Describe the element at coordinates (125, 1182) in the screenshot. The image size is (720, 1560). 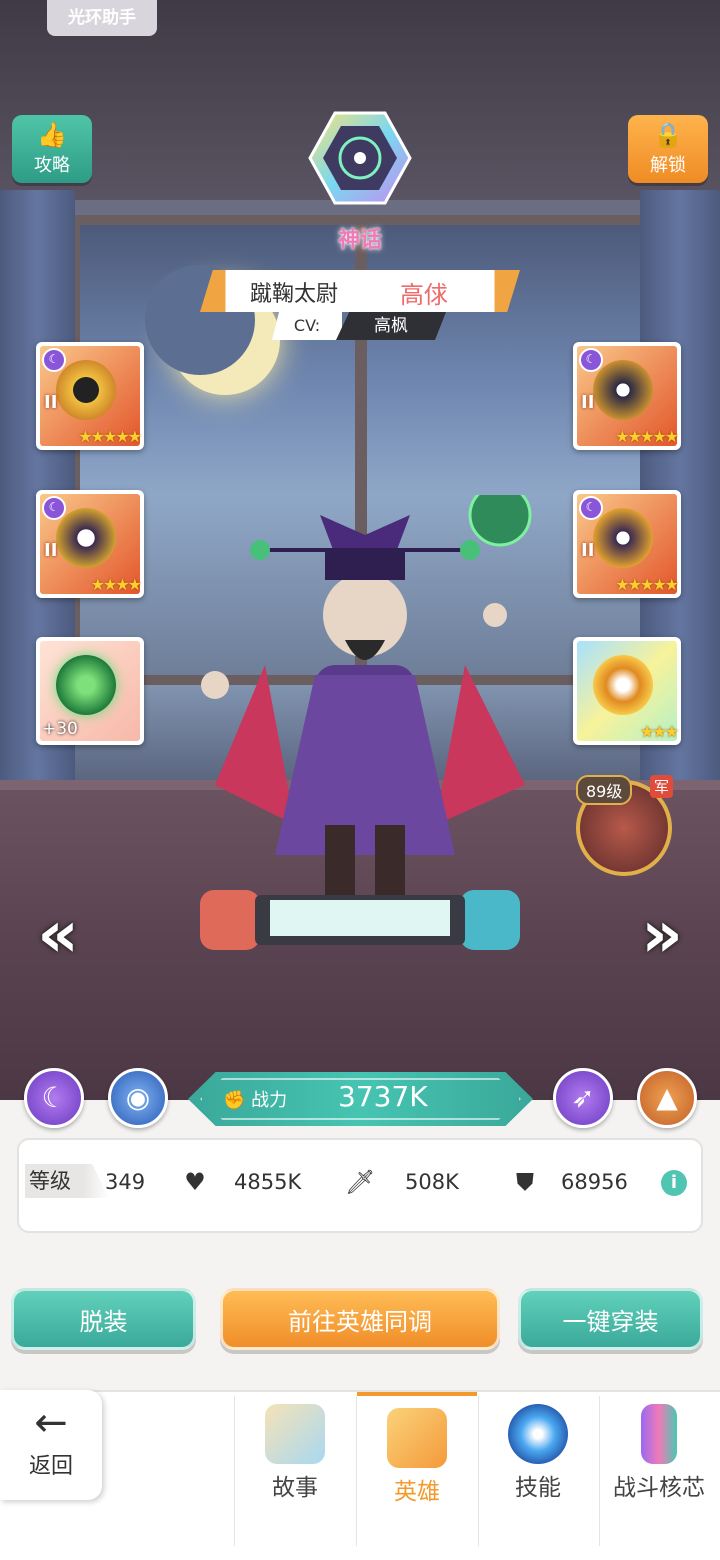
I see `level-value: 349` at that location.